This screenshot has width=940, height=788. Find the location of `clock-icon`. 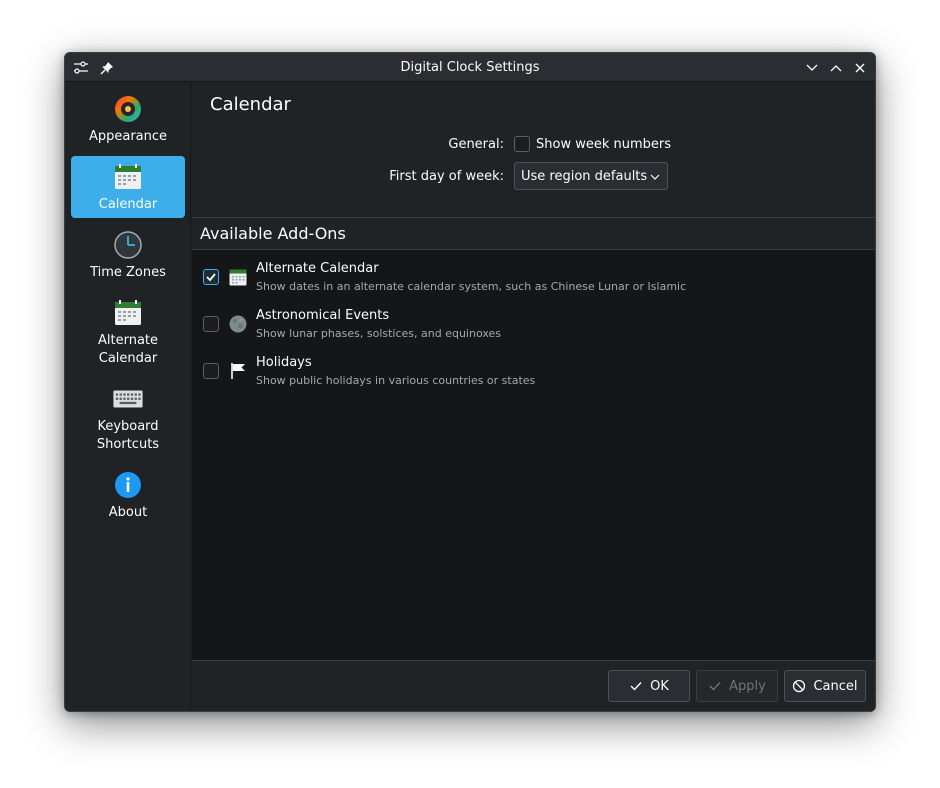

clock-icon is located at coordinates (128, 245).